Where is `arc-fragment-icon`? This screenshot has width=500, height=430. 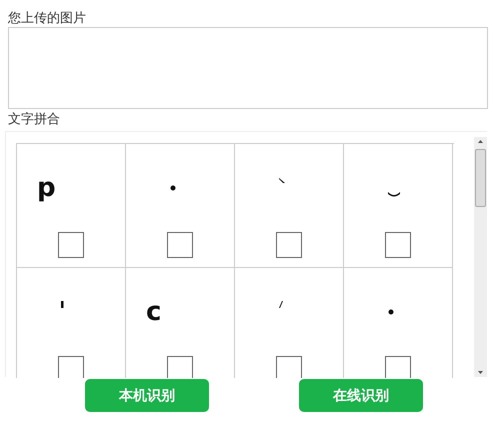
arc-fragment-icon is located at coordinates (394, 194).